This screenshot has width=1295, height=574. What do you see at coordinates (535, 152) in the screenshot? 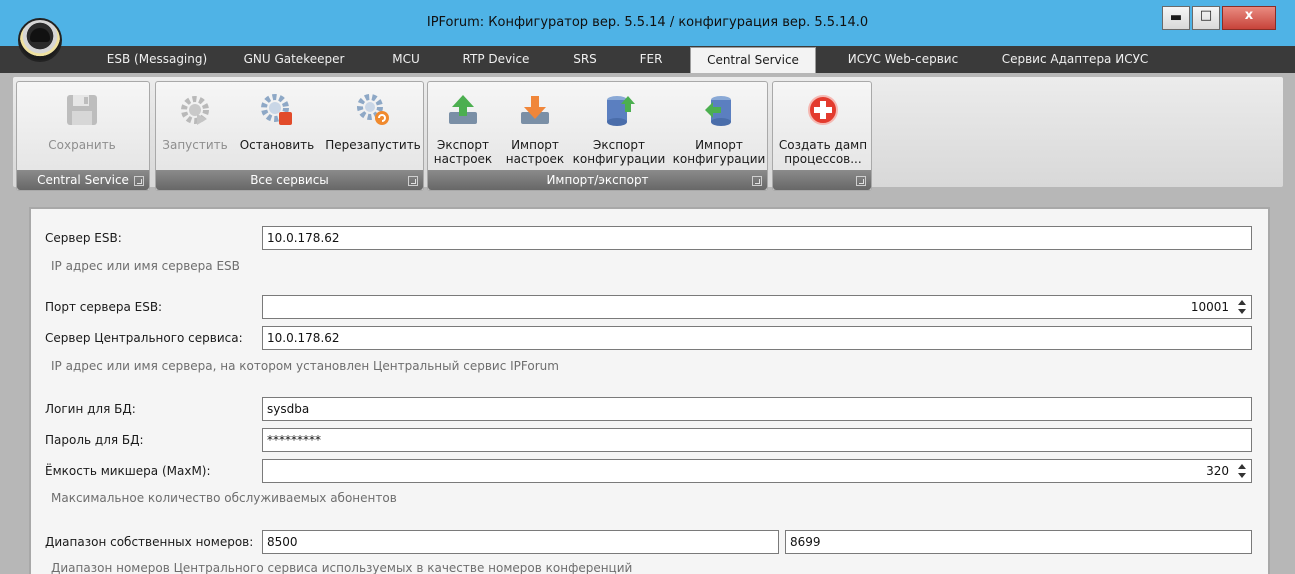
I see `import-settings-label: Импорт настроек` at bounding box center [535, 152].